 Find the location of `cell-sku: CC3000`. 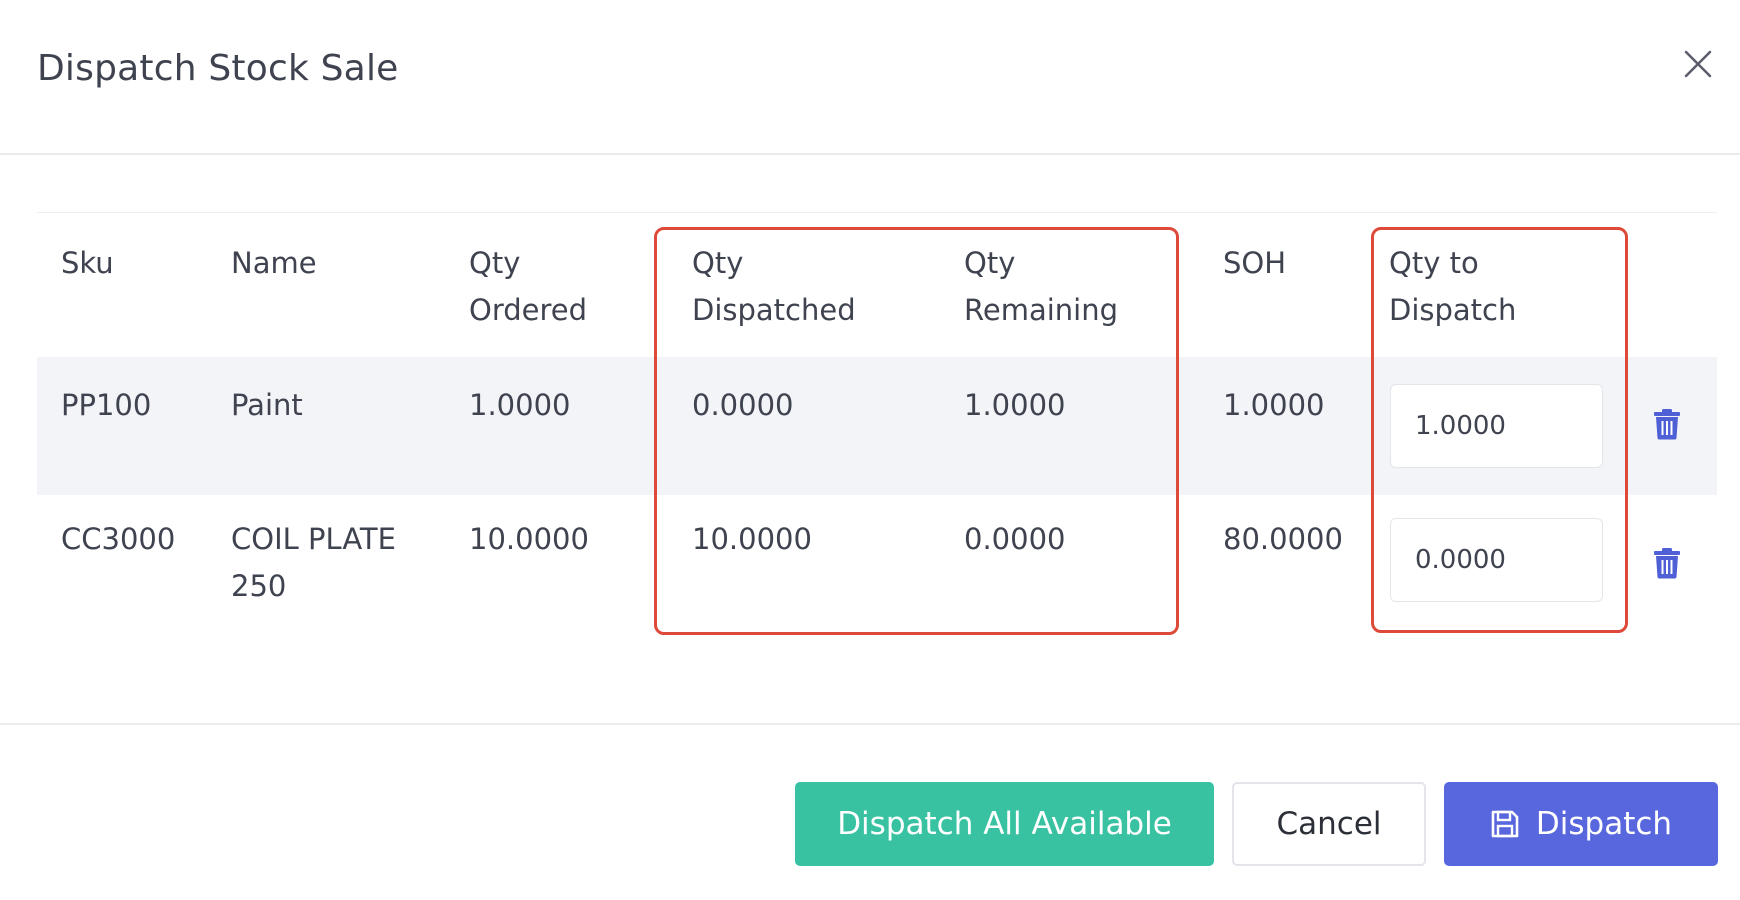

cell-sku: CC3000 is located at coordinates (118, 539).